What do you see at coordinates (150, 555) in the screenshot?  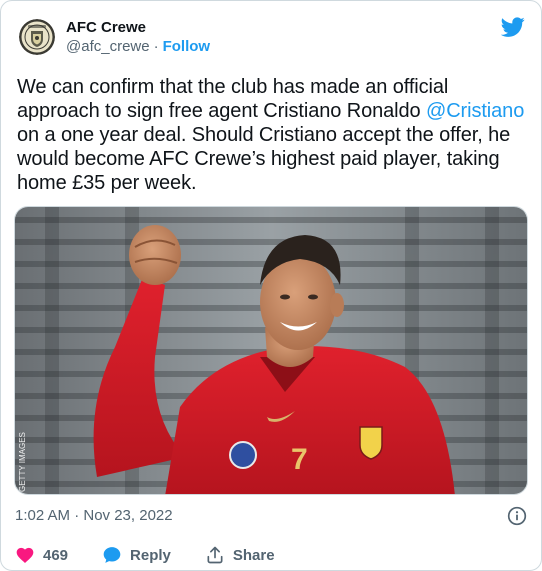 I see `reply-label: Reply` at bounding box center [150, 555].